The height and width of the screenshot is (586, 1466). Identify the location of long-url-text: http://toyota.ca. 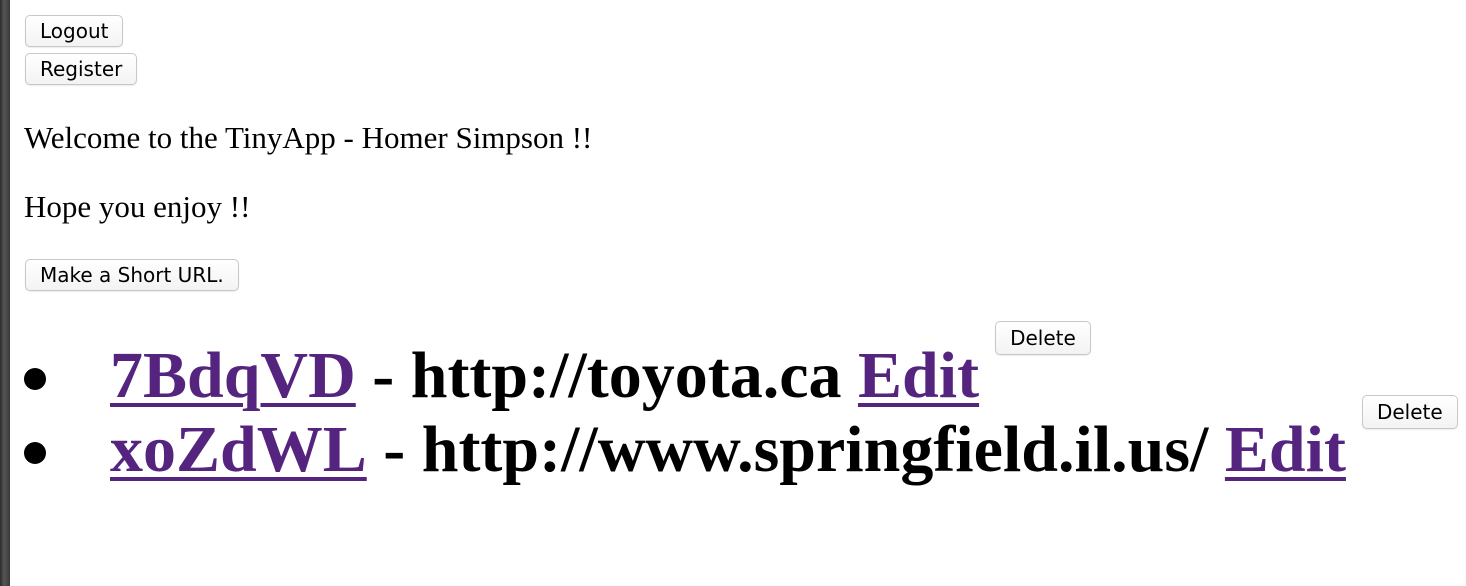
(626, 375).